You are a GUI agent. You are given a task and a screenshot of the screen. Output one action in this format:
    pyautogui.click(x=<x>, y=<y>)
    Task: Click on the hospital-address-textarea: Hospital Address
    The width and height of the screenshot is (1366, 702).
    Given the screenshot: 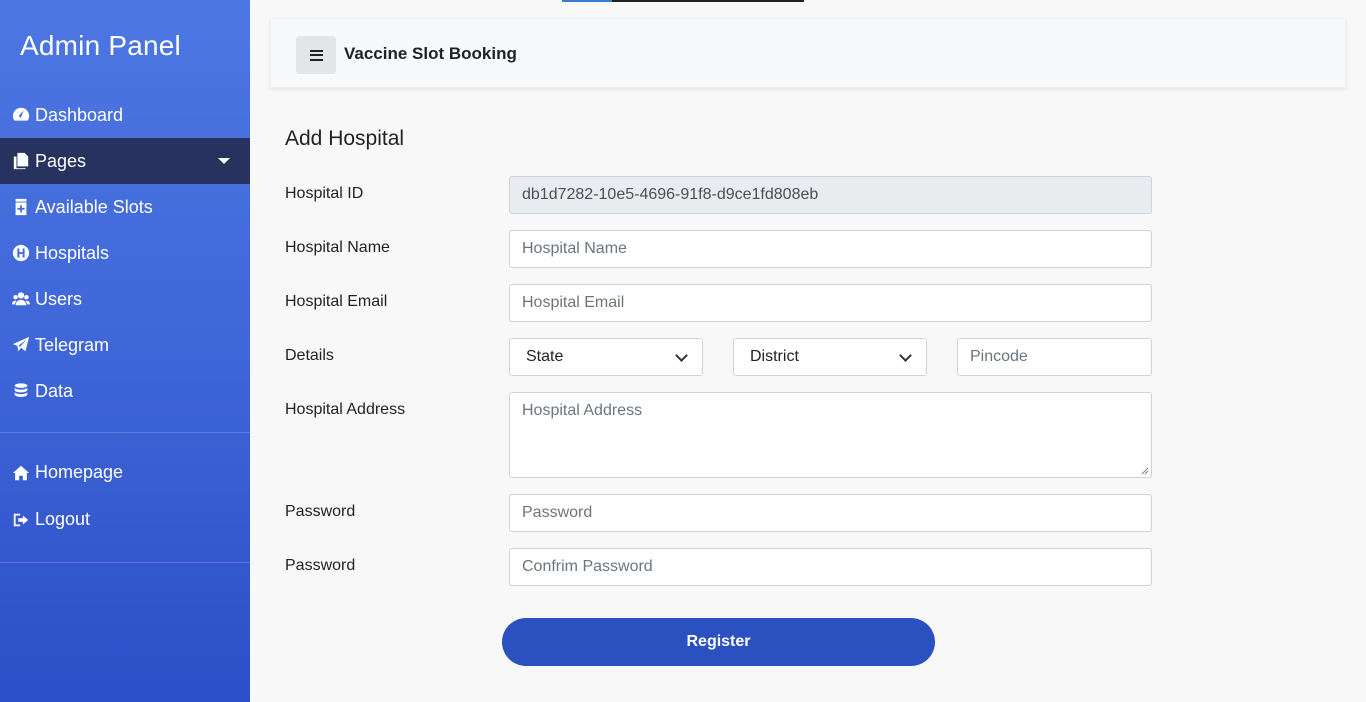 What is the action you would take?
    pyautogui.click(x=830, y=435)
    